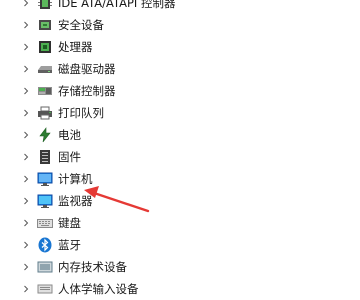 The image size is (360, 300). Describe the element at coordinates (180, 91) in the screenshot. I see `tree-item-storage-controllers: 存储控制器` at that location.